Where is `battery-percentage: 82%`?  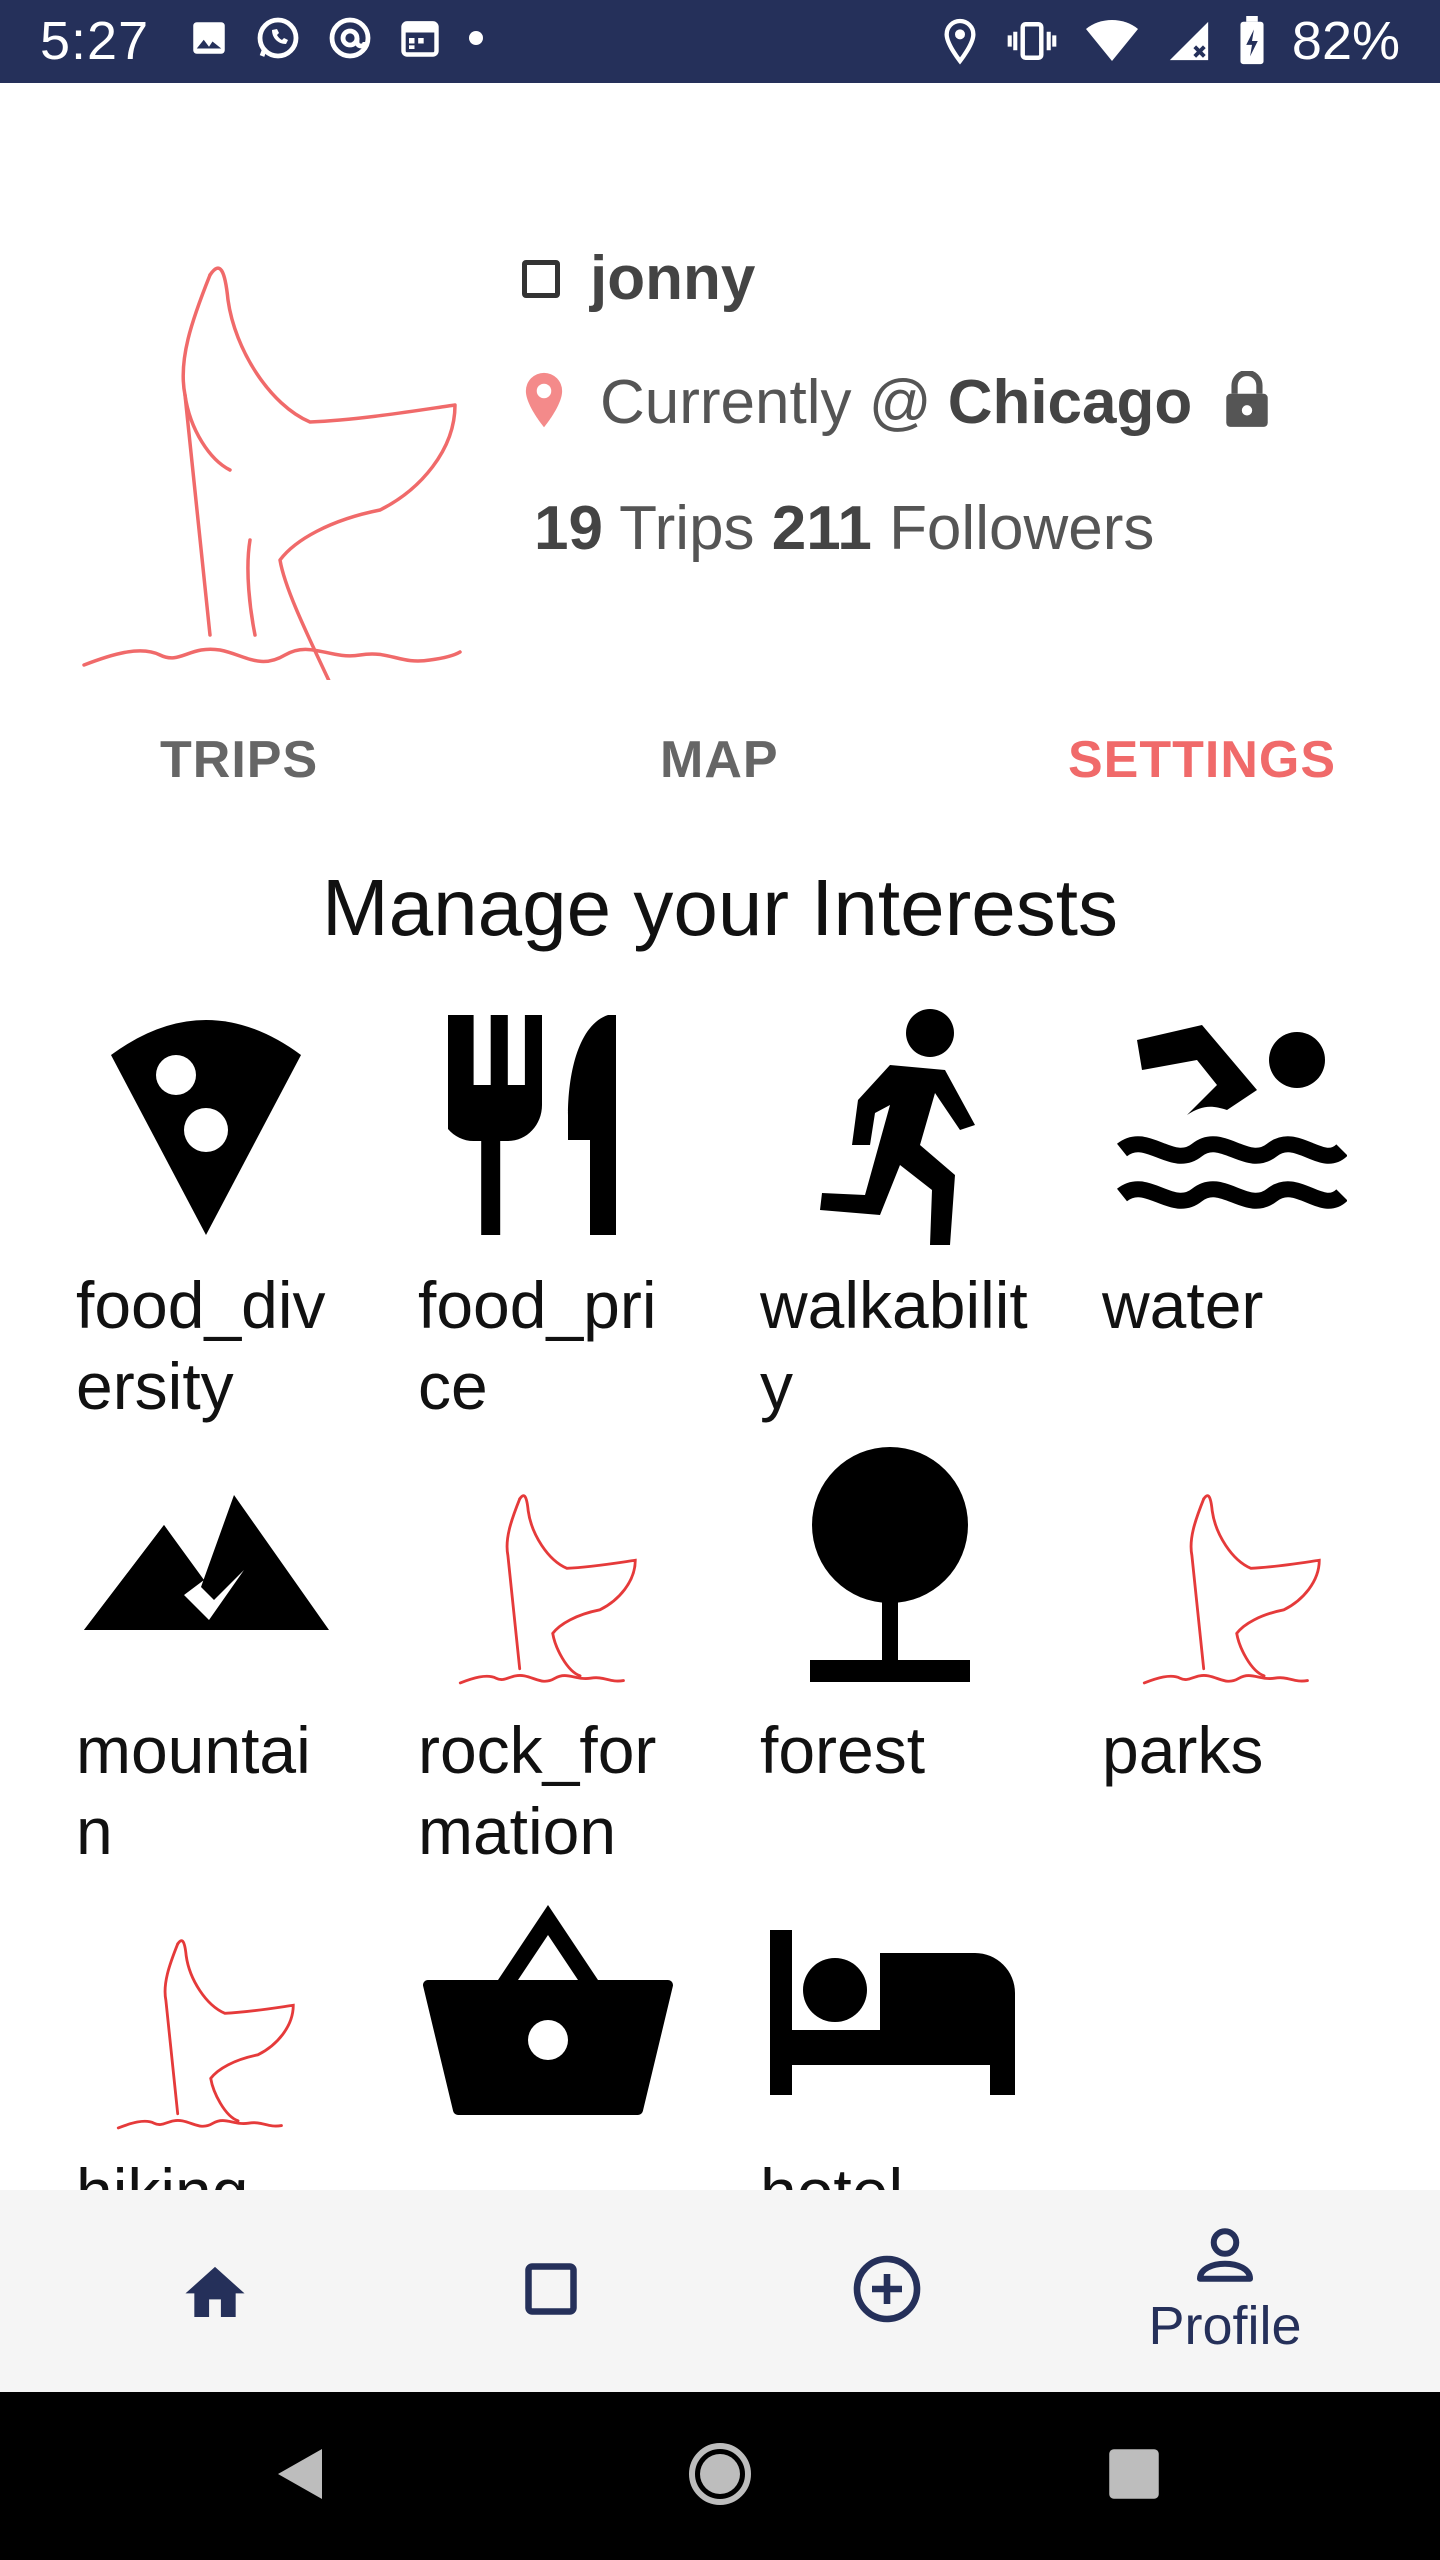 battery-percentage: 82% is located at coordinates (1345, 41).